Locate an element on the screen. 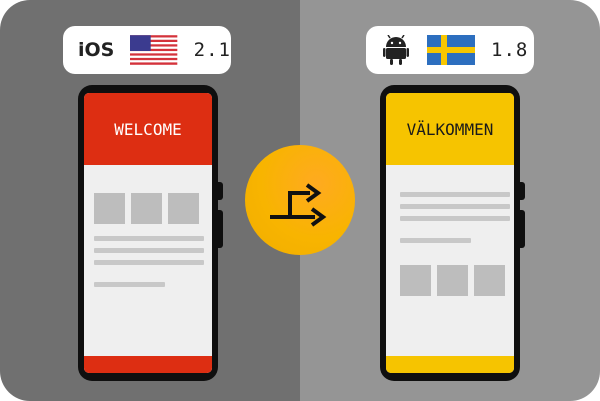 Image resolution: width=600 pixels, height=401 pixels. version-label: 2.1 is located at coordinates (212, 50).